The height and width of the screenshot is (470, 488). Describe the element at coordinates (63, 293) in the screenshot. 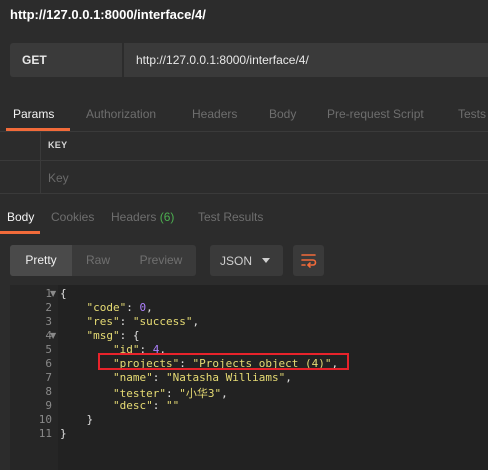

I see `code-line: {` at that location.